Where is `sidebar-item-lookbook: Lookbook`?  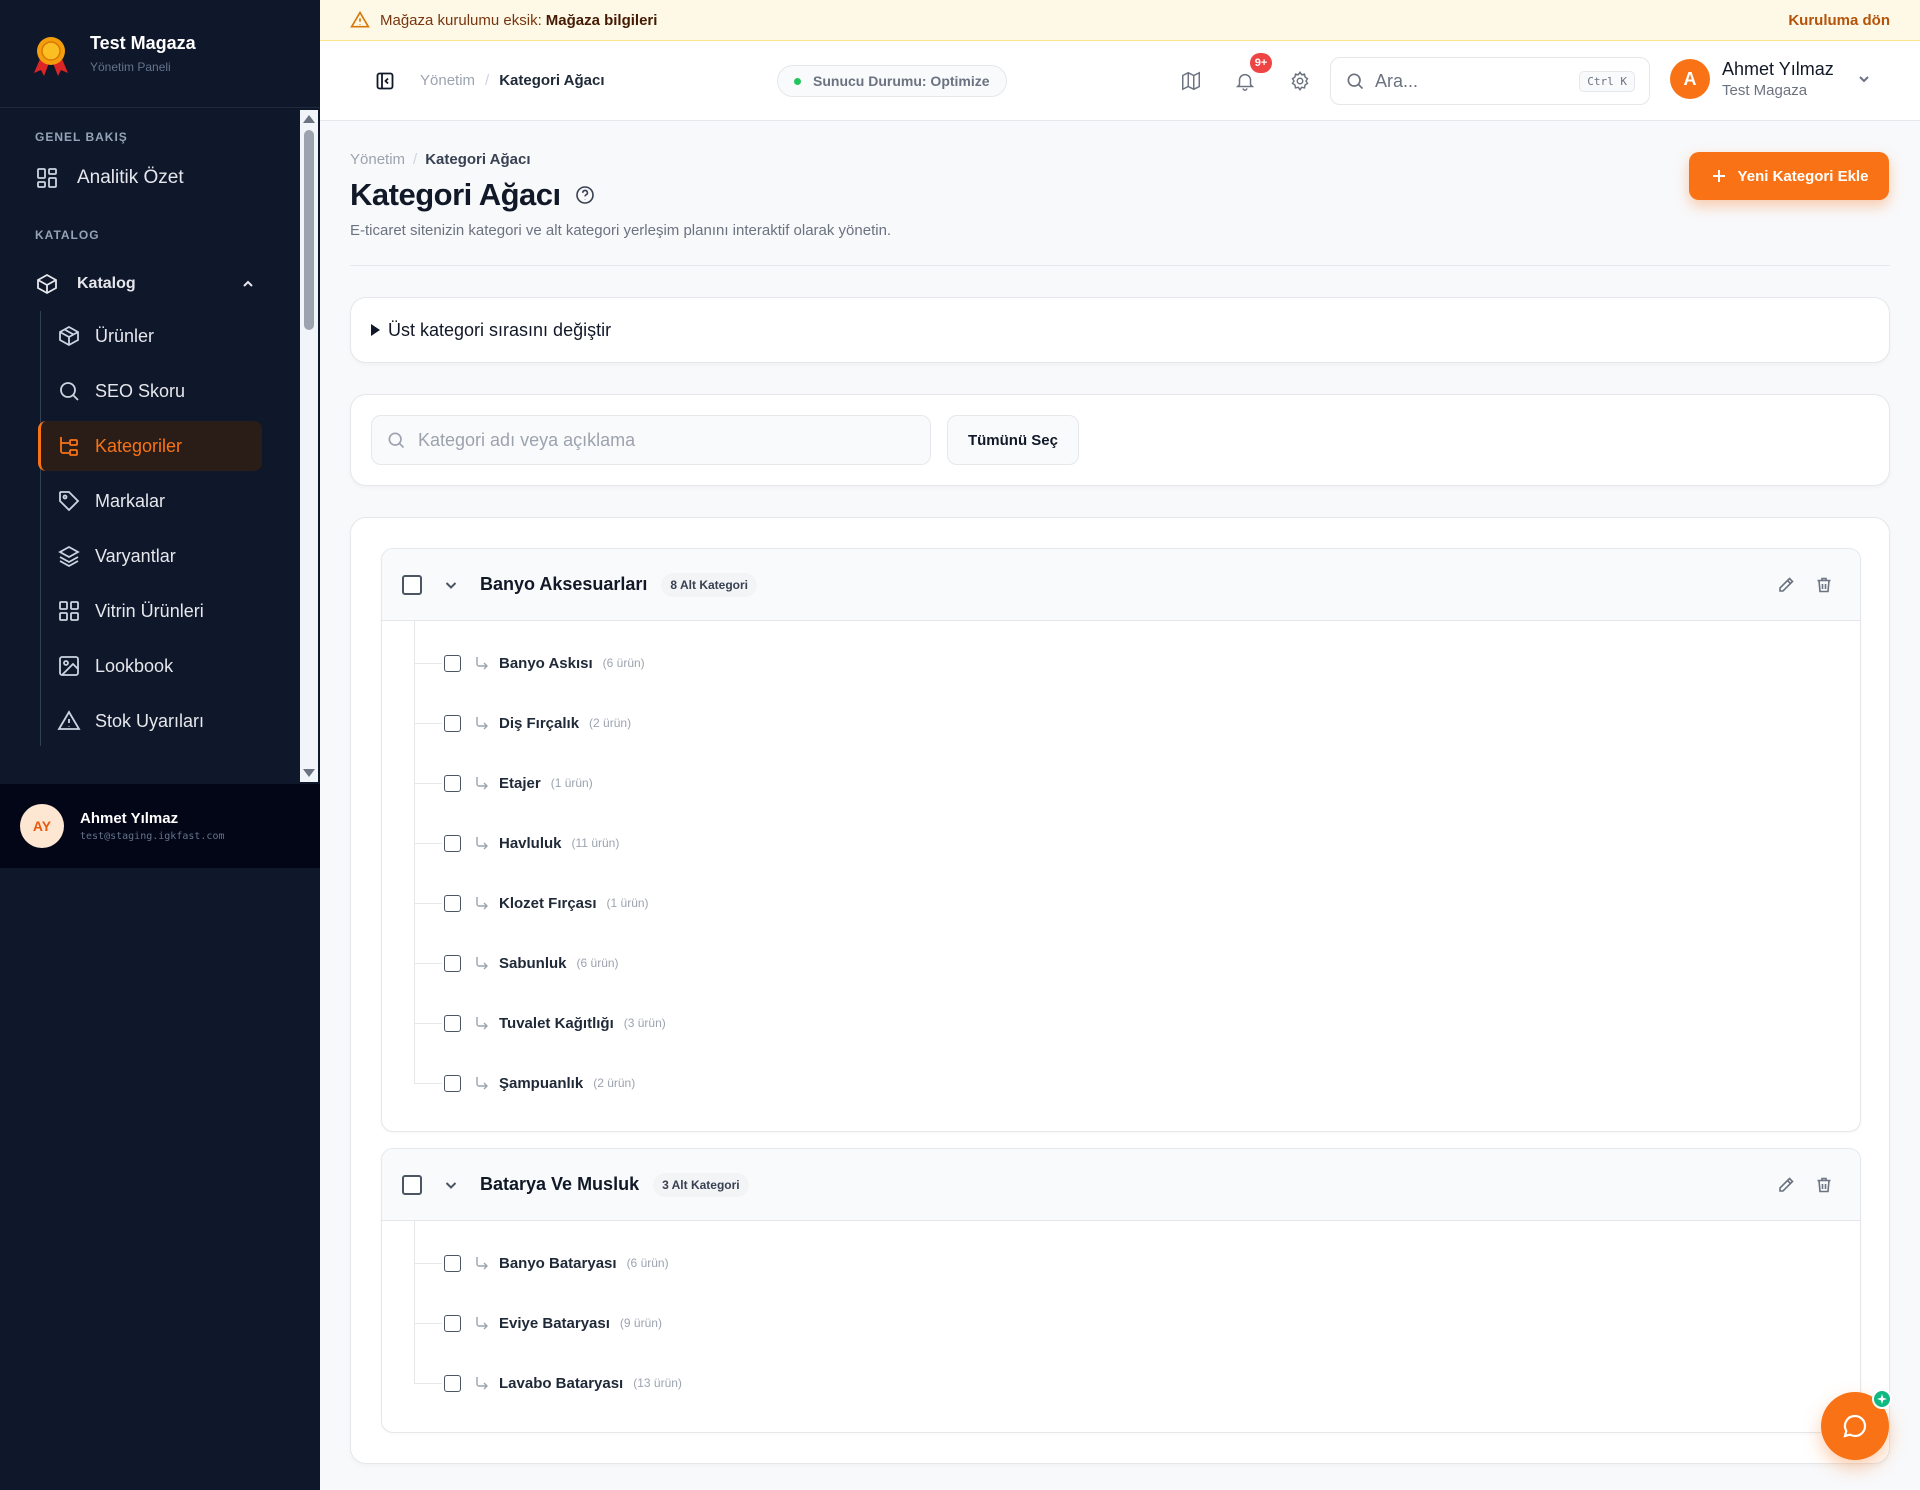
sidebar-item-lookbook: Lookbook is located at coordinates (163, 666).